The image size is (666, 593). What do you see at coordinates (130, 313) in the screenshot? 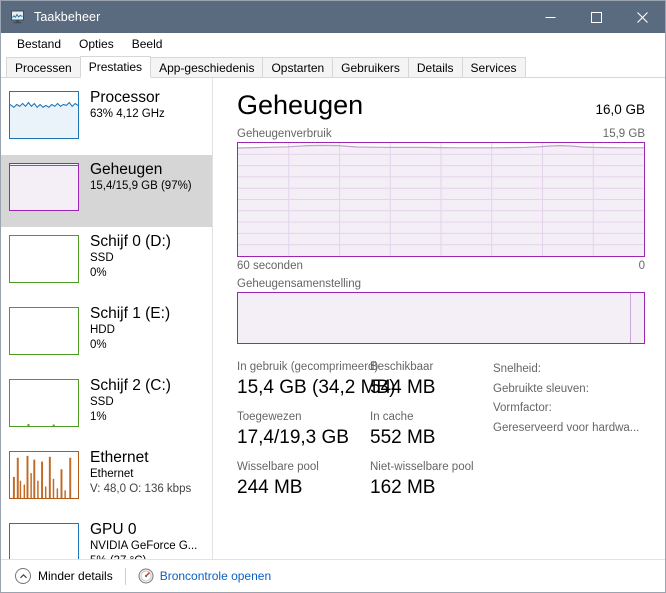
I see `sidebar-item-schijf-1-title: Schijf 1 (E:)` at bounding box center [130, 313].